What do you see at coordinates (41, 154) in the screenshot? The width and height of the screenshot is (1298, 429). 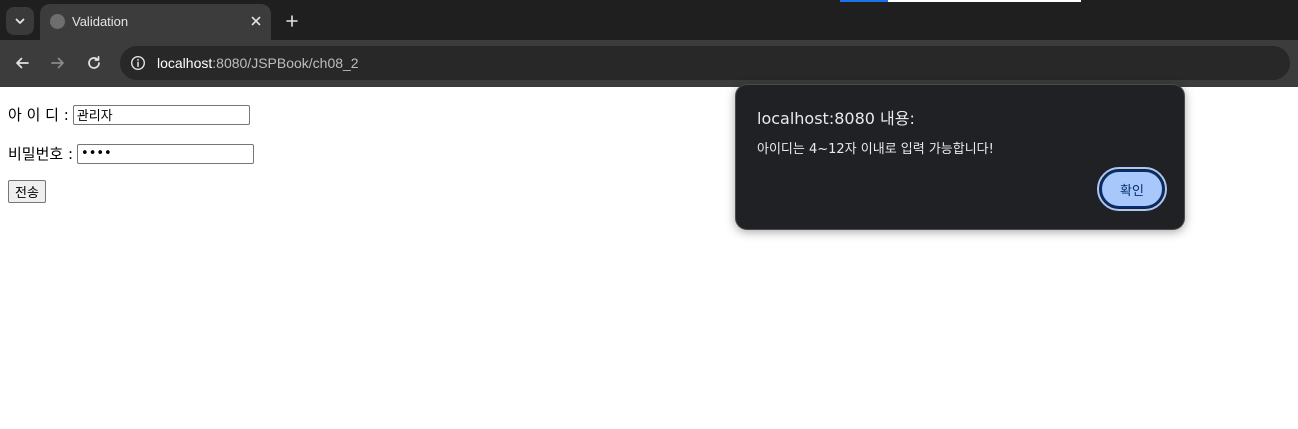 I see `password-label: 비밀번호 :` at bounding box center [41, 154].